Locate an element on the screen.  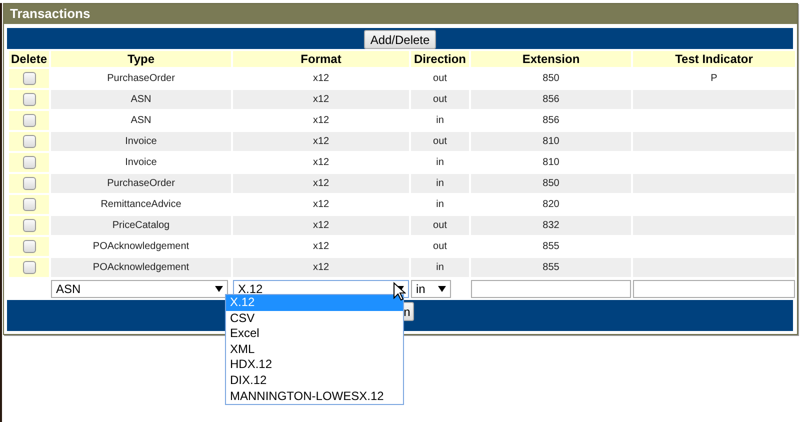
add-delete-button: Add/Delete is located at coordinates (400, 39).